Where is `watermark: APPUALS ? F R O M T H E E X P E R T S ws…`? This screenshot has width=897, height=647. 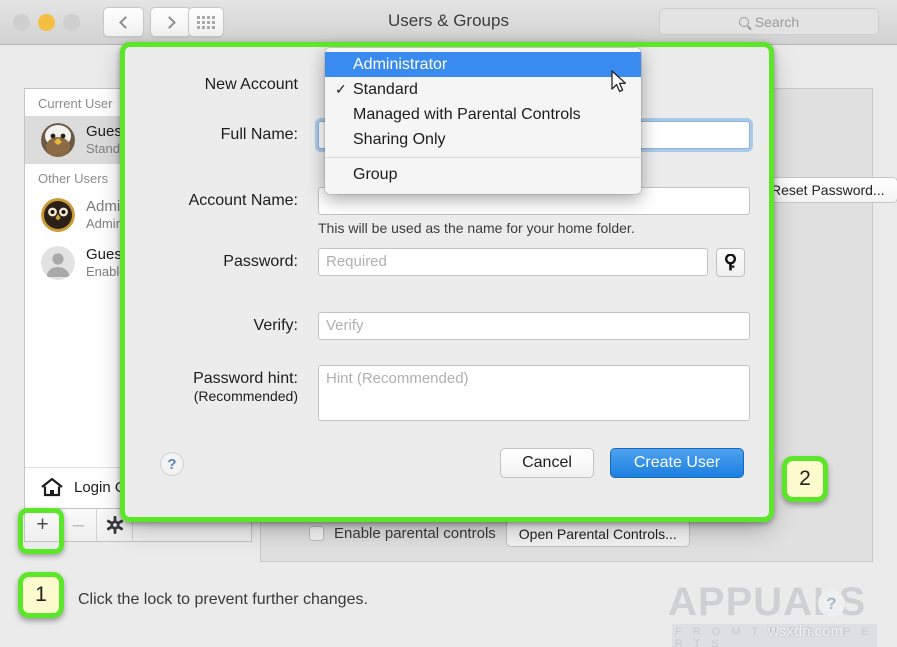 watermark: APPUALS ? F R O M T H E E X P E R T S ws… is located at coordinates (775, 612).